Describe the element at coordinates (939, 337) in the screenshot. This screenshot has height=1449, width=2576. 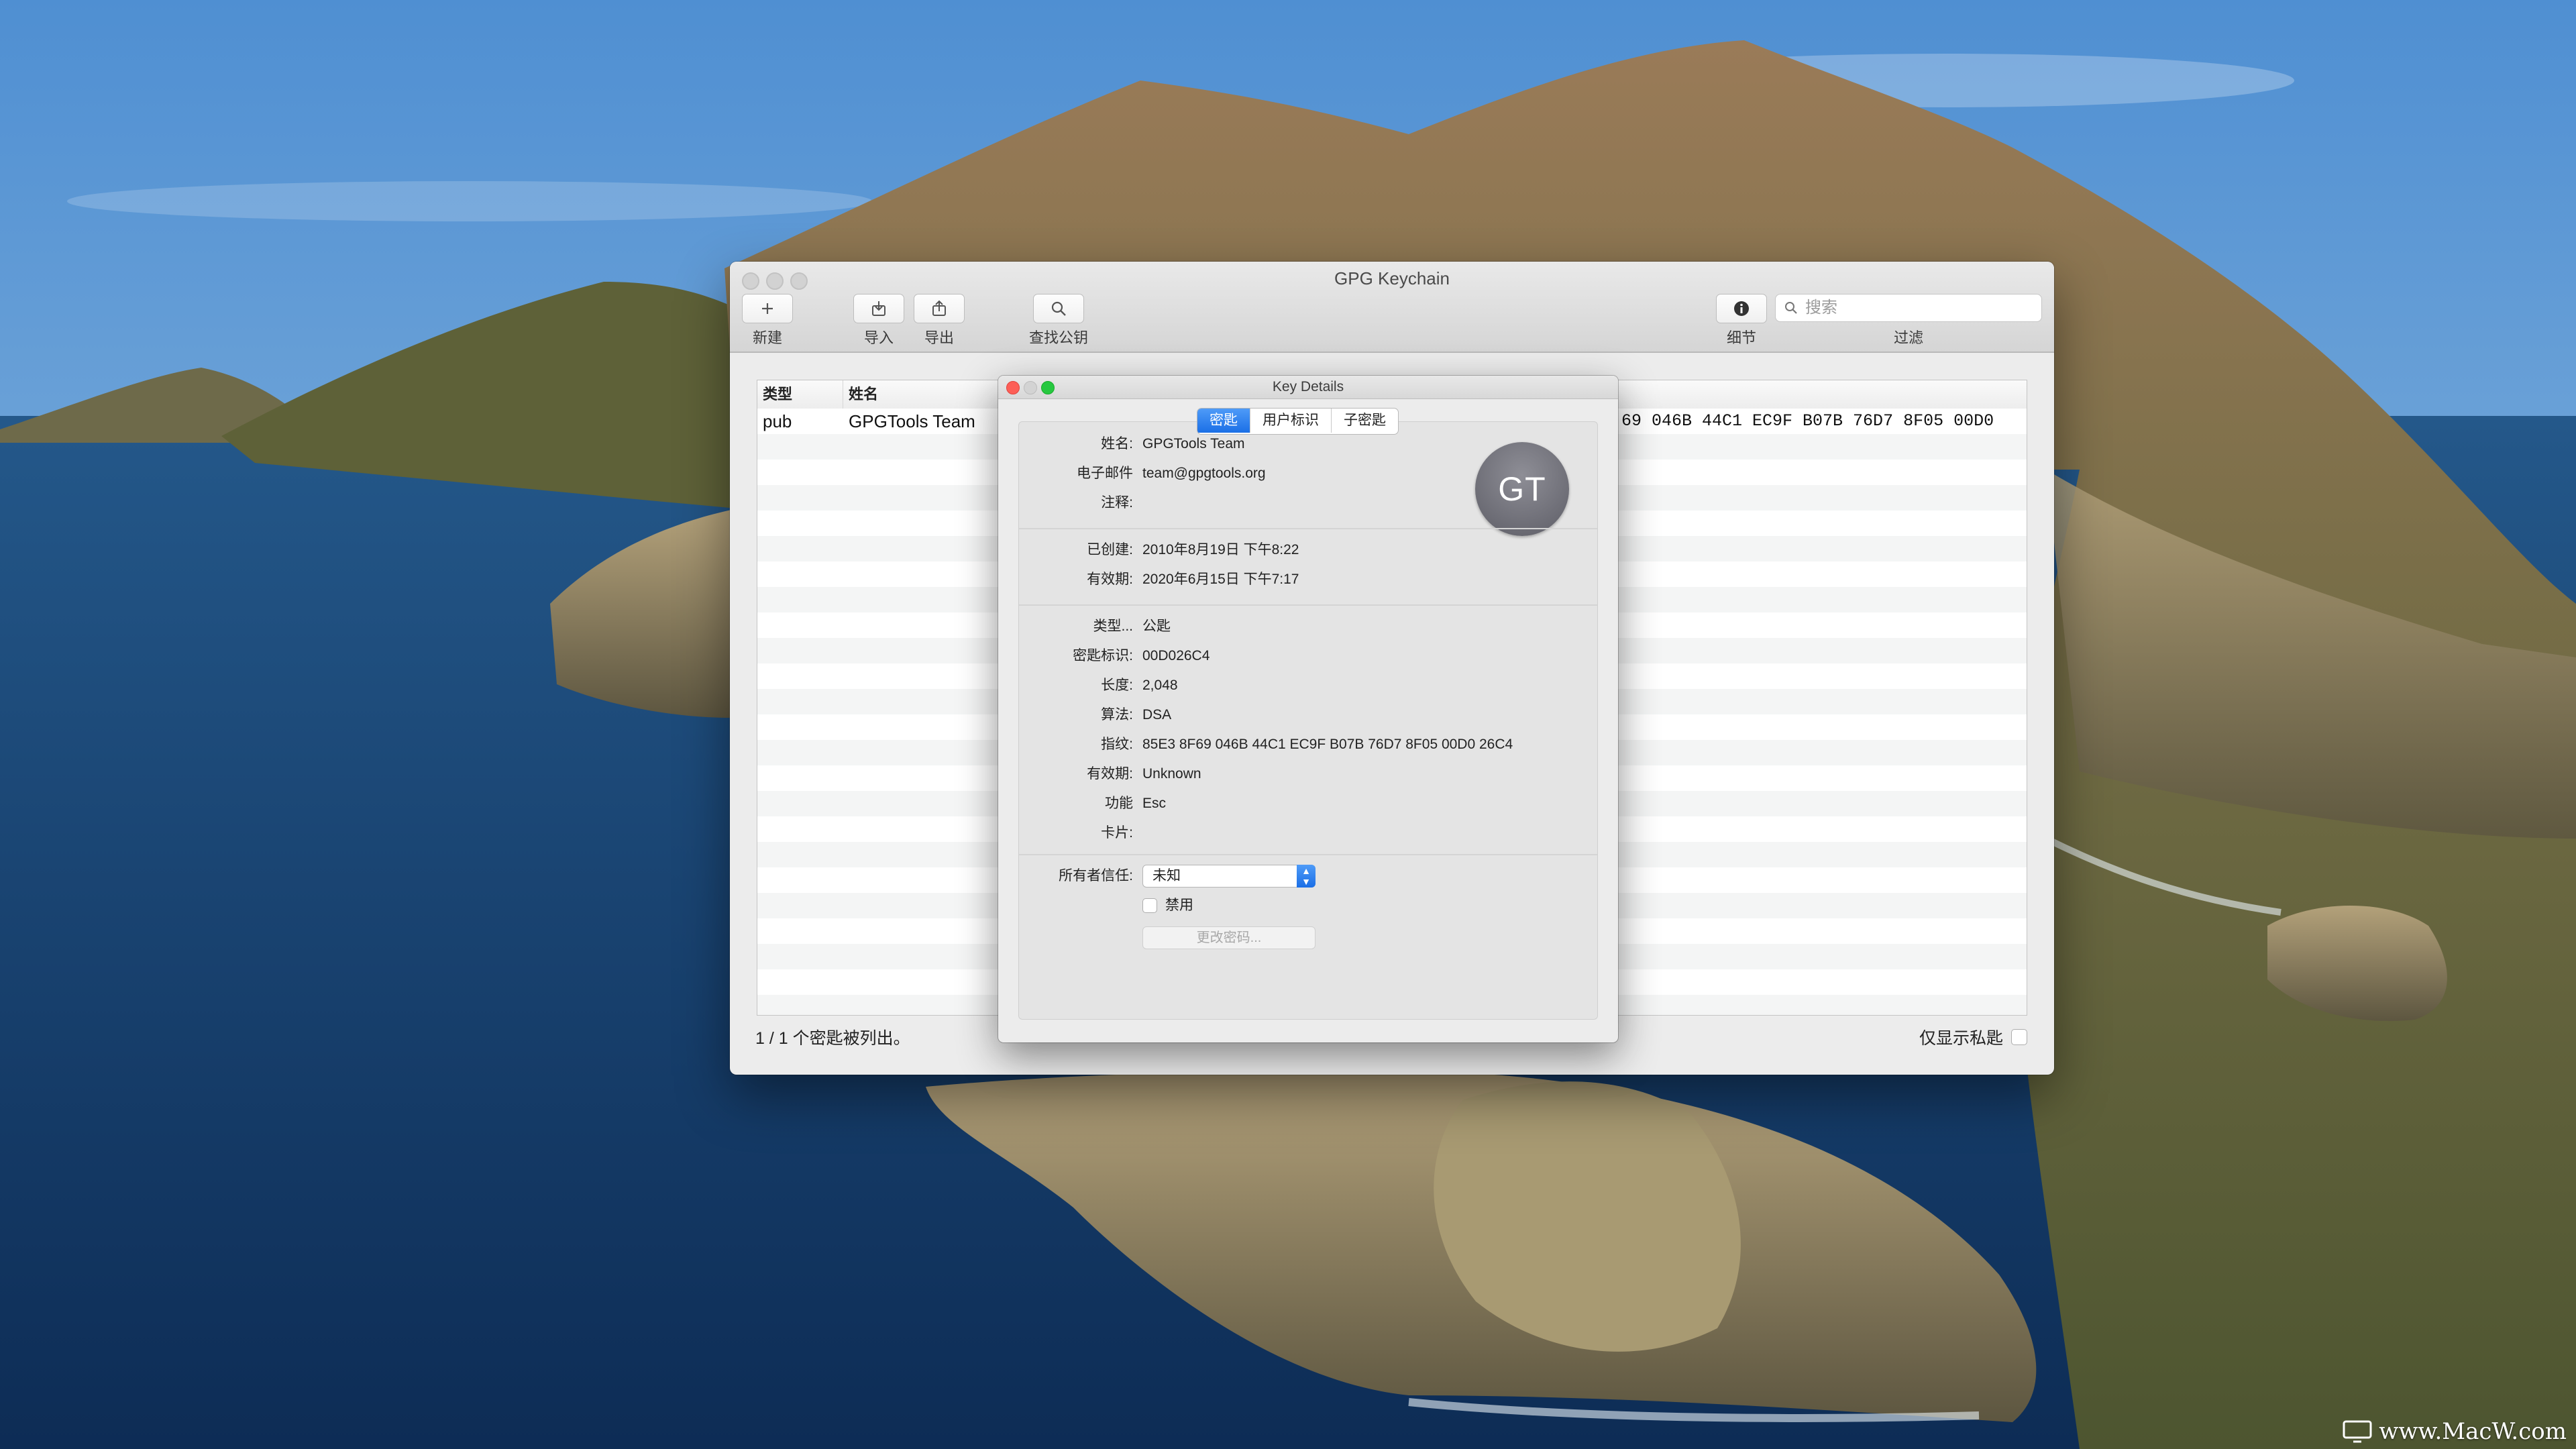
I see `export-label: 导出` at that location.